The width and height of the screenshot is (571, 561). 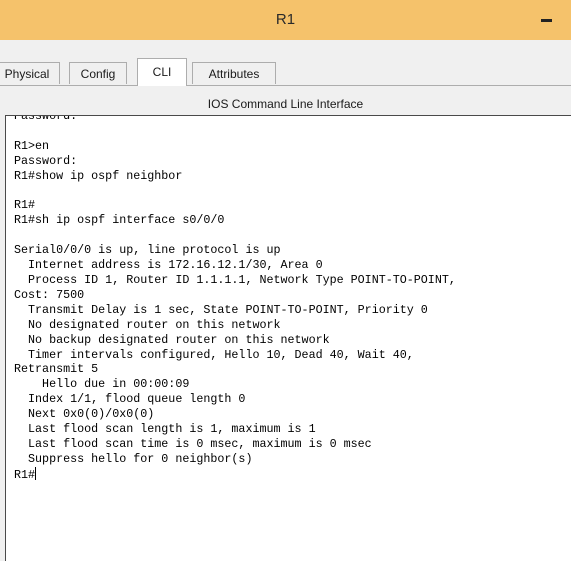 I want to click on tab-bar: Physical Config CLI Attributes, so click(x=285, y=72).